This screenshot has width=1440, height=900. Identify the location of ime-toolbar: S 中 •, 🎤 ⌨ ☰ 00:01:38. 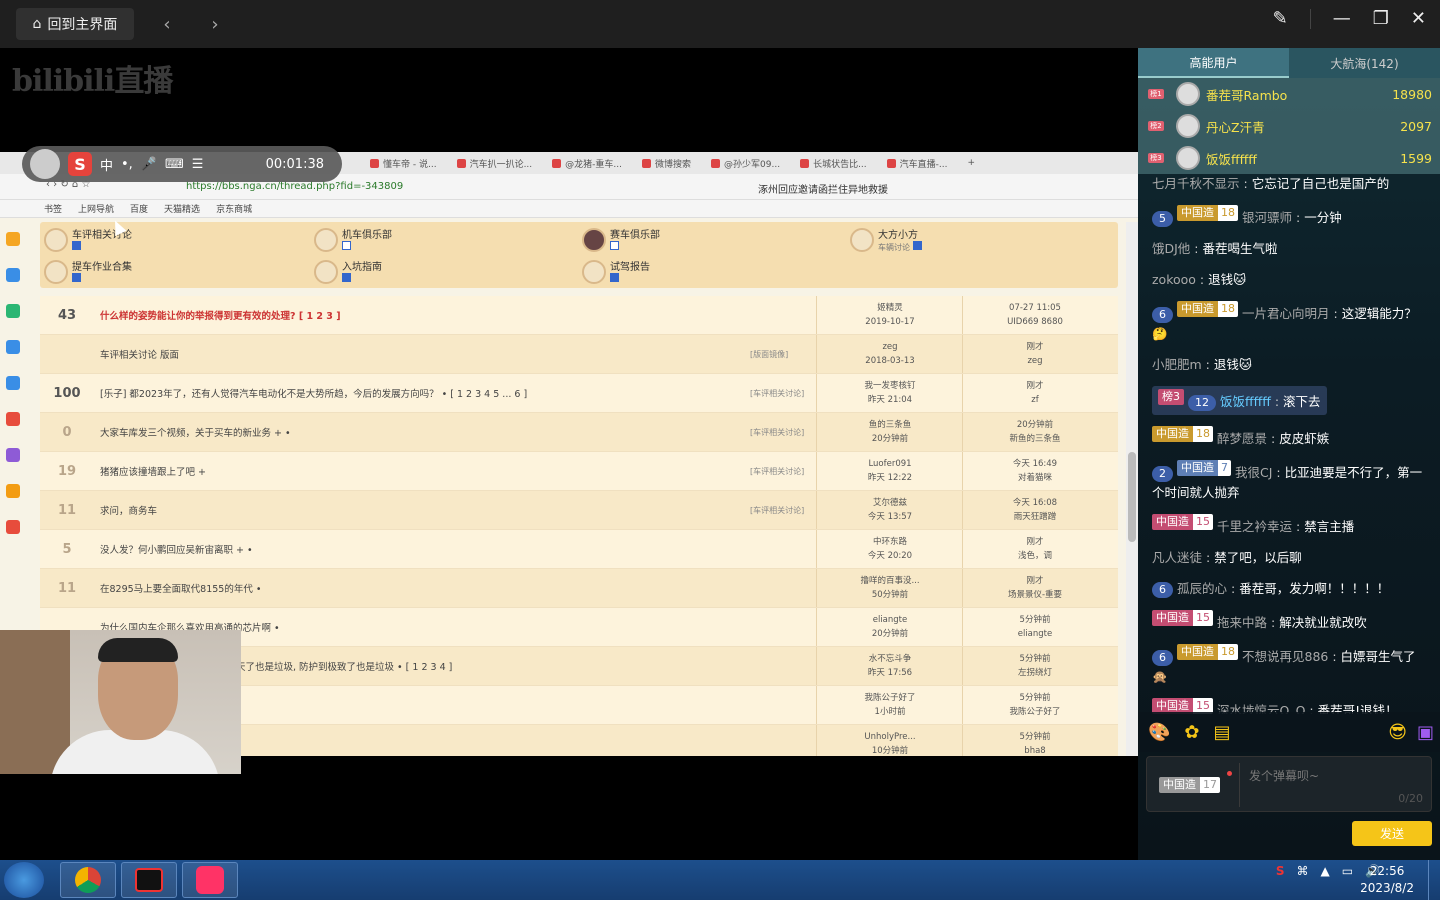
(182, 164).